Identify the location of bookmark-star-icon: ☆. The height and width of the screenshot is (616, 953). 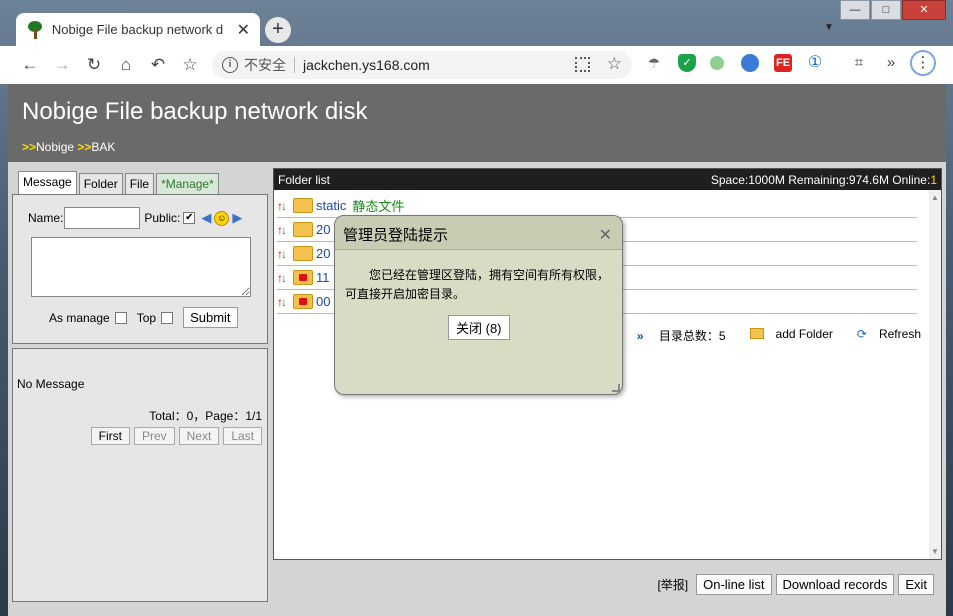
(614, 64).